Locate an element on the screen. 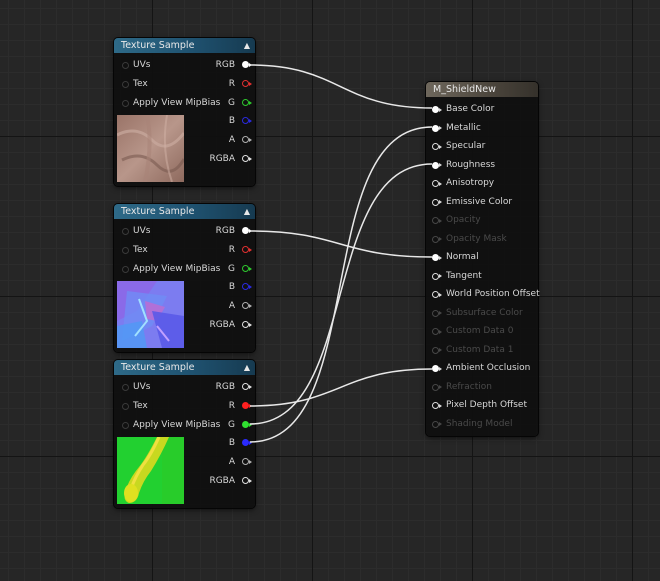 Image resolution: width=660 pixels, height=581 pixels. input-label: Opacity Mask is located at coordinates (476, 238).